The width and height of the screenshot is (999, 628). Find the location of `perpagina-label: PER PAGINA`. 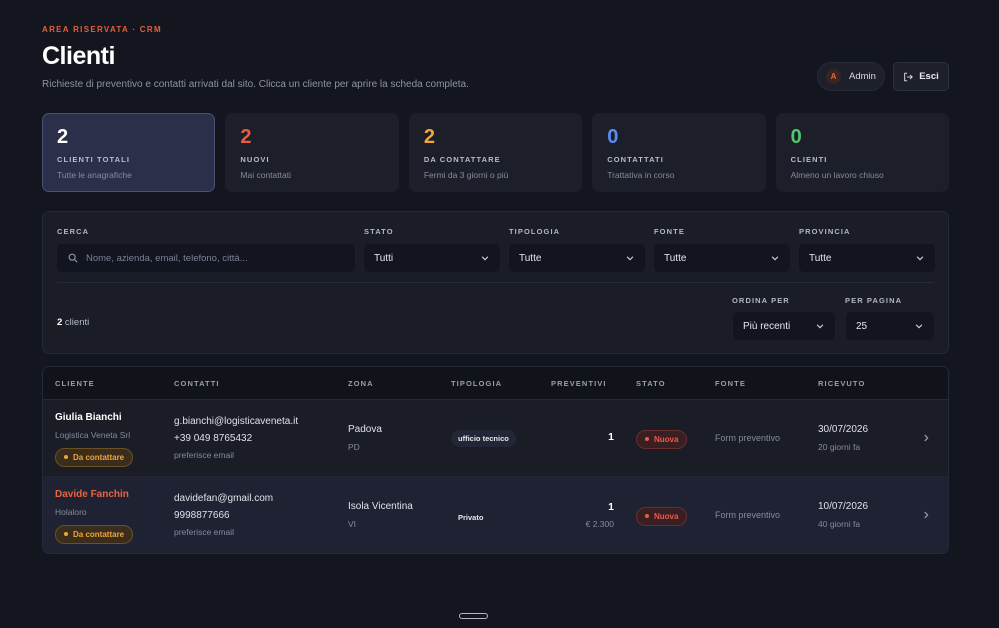

perpagina-label: PER PAGINA is located at coordinates (874, 300).